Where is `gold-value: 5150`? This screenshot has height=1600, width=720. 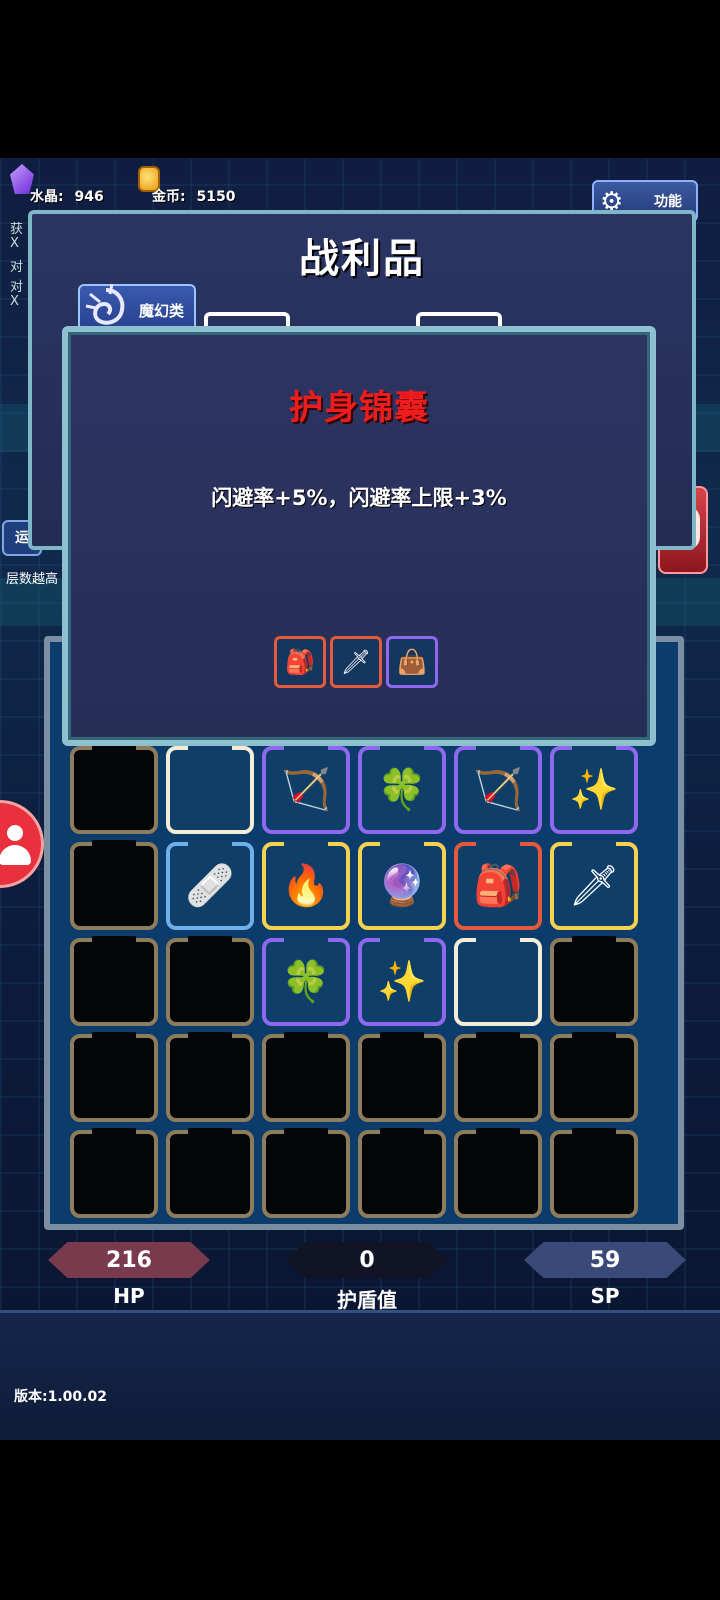 gold-value: 5150 is located at coordinates (216, 197).